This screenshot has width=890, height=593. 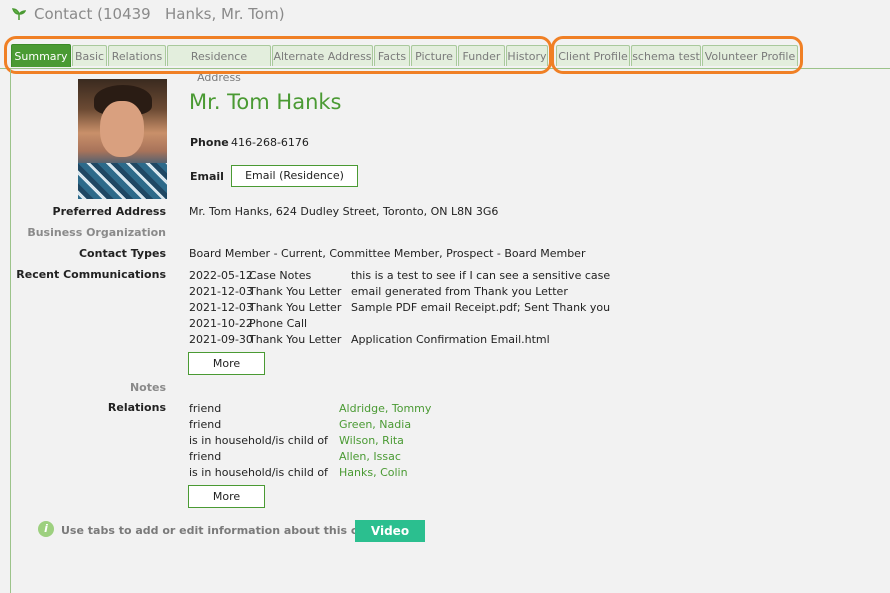 What do you see at coordinates (459, 291) in the screenshot?
I see `comm-subject: email generated from Thank you Letter` at bounding box center [459, 291].